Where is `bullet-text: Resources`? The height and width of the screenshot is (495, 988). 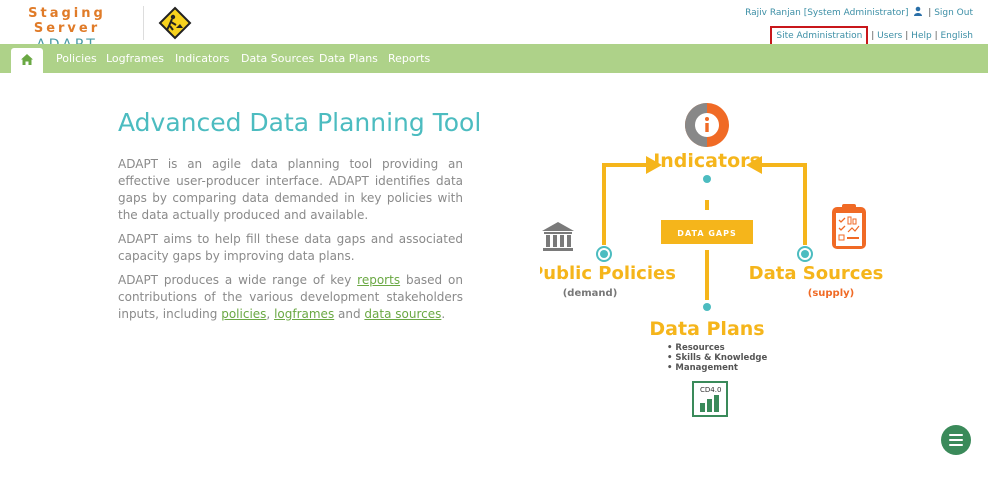 bullet-text: Resources is located at coordinates (699, 348).